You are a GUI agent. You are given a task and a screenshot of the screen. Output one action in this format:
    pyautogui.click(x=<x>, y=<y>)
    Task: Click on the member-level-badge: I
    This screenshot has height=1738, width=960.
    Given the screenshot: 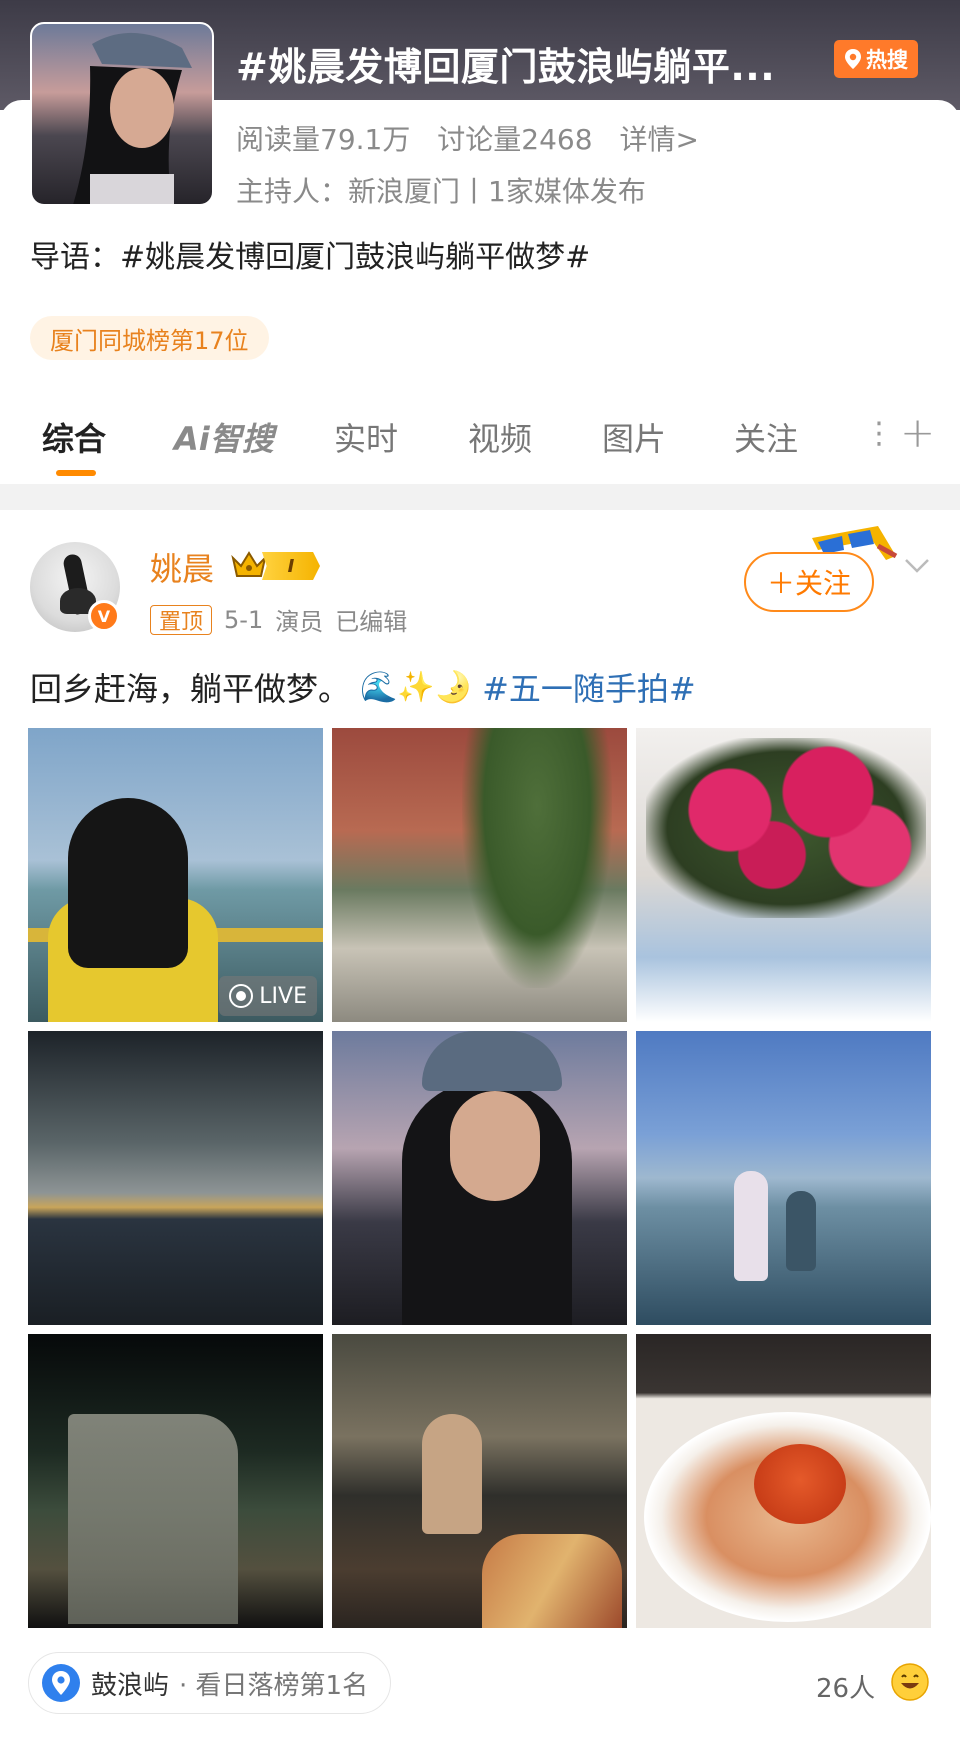 What is the action you would take?
    pyautogui.click(x=291, y=566)
    